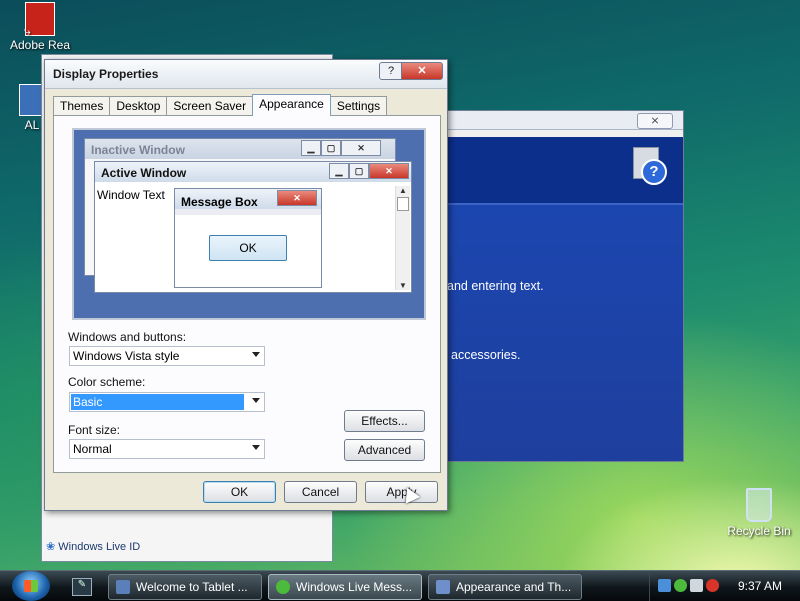 This screenshot has width=800, height=601. I want to click on font-size-label: Font size:, so click(94, 430).